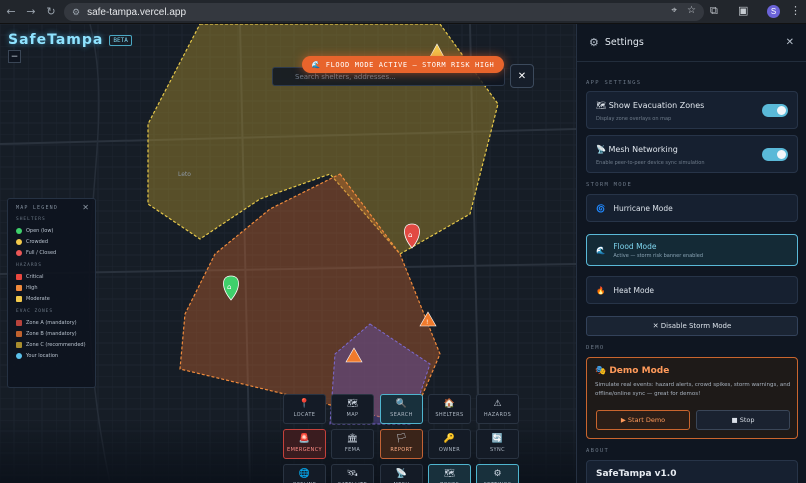 The width and height of the screenshot is (806, 483). I want to click on globe-icon: 🌐, so click(304, 474).